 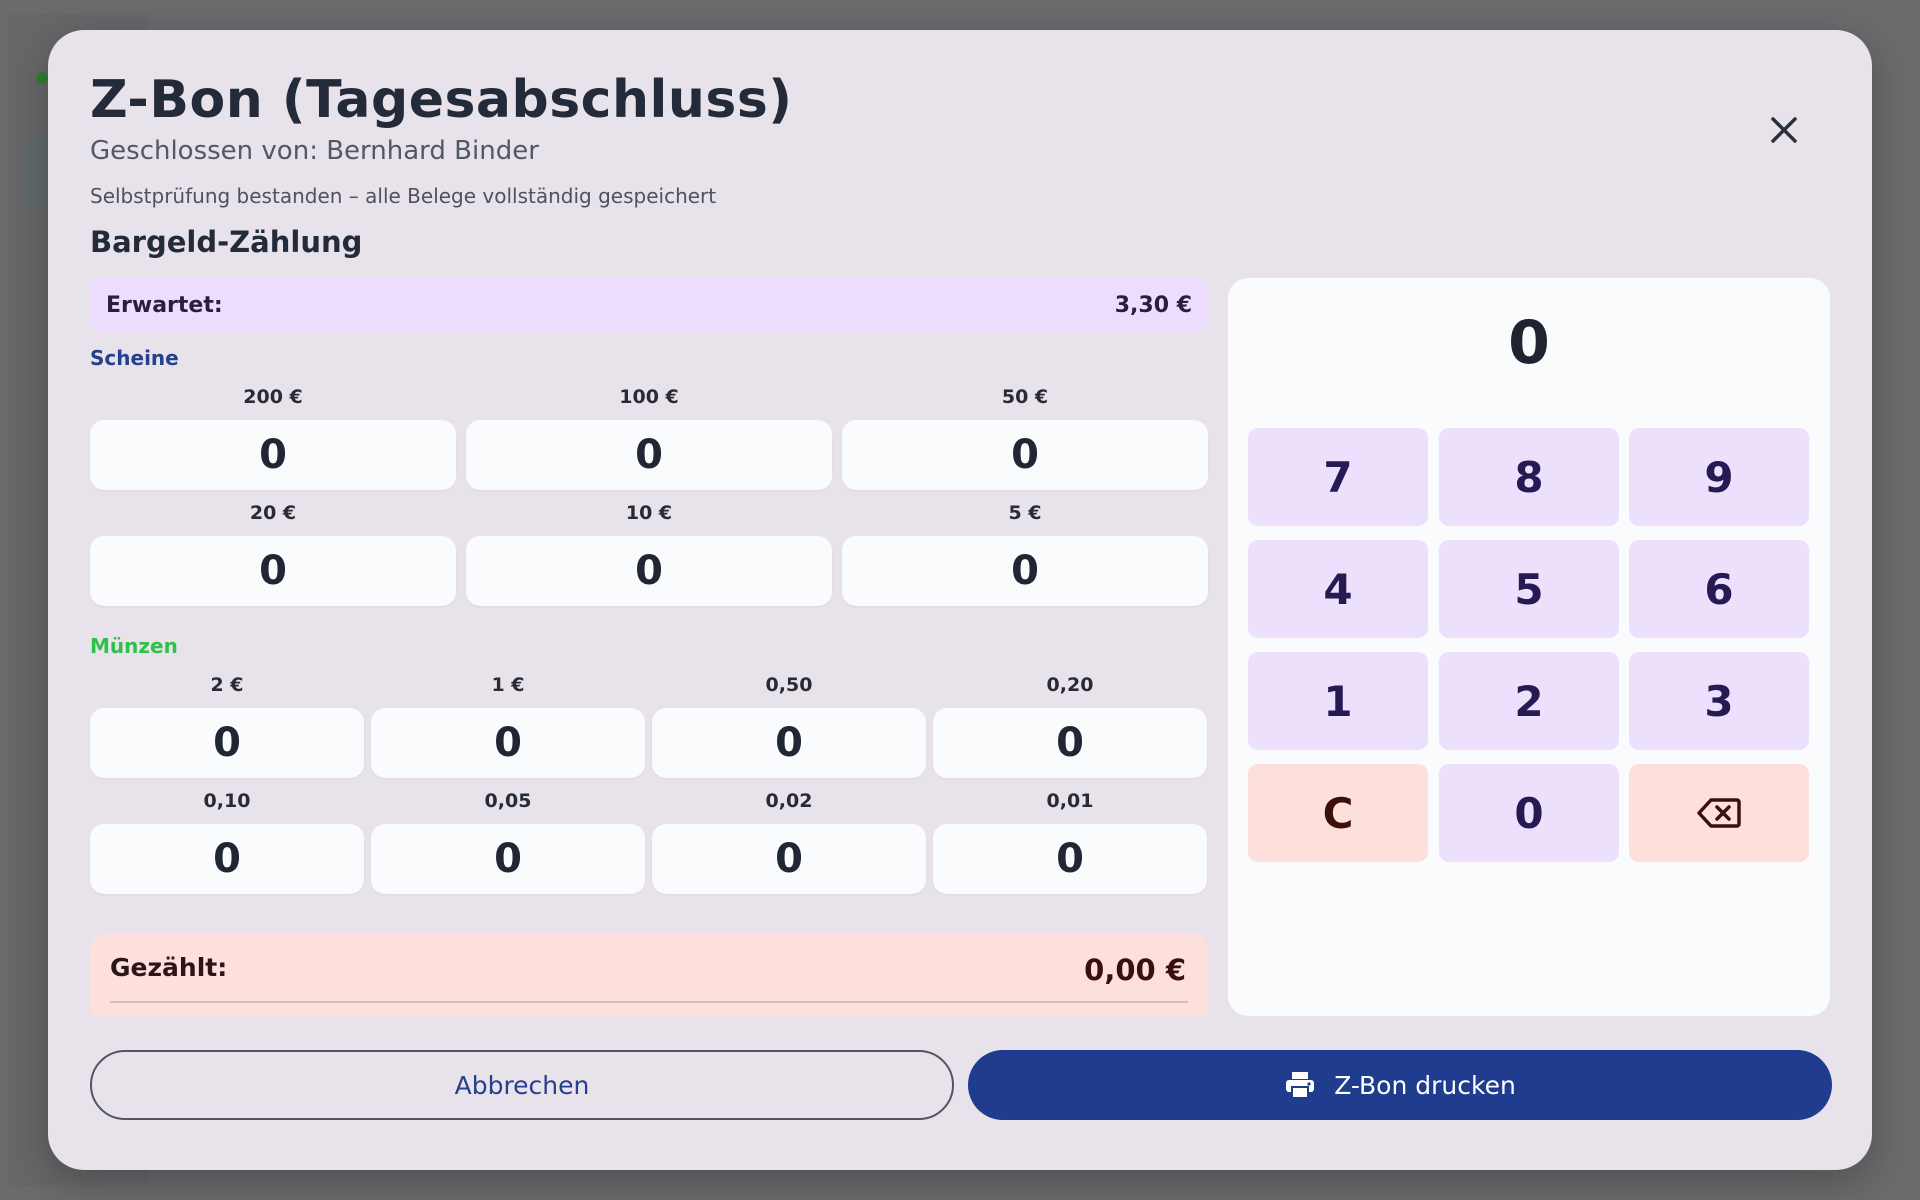 What do you see at coordinates (1338, 589) in the screenshot?
I see `key-4: 4` at bounding box center [1338, 589].